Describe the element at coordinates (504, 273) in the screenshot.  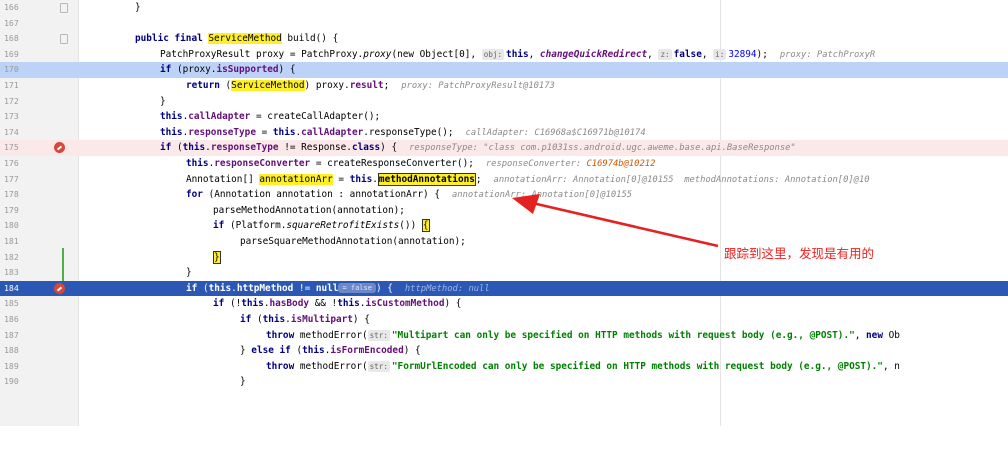
I see `code-line-183: 183 }` at that location.